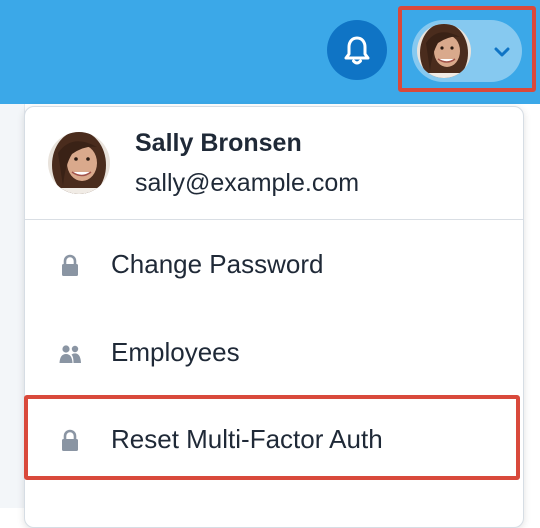  Describe the element at coordinates (218, 143) in the screenshot. I see `user-name: Sally Bronsen` at that location.